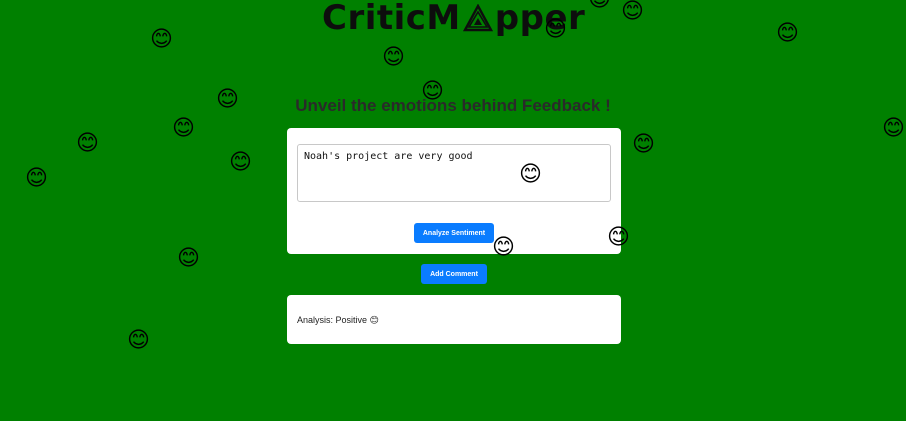 This screenshot has width=906, height=421. Describe the element at coordinates (477, 18) in the screenshot. I see `triangle-logo-icon` at that location.